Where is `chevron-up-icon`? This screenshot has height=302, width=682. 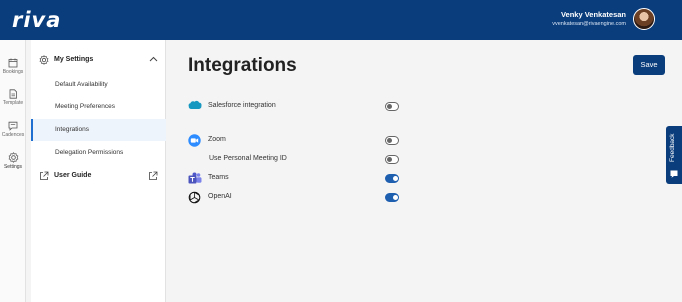
chevron-up-icon is located at coordinates (153, 59).